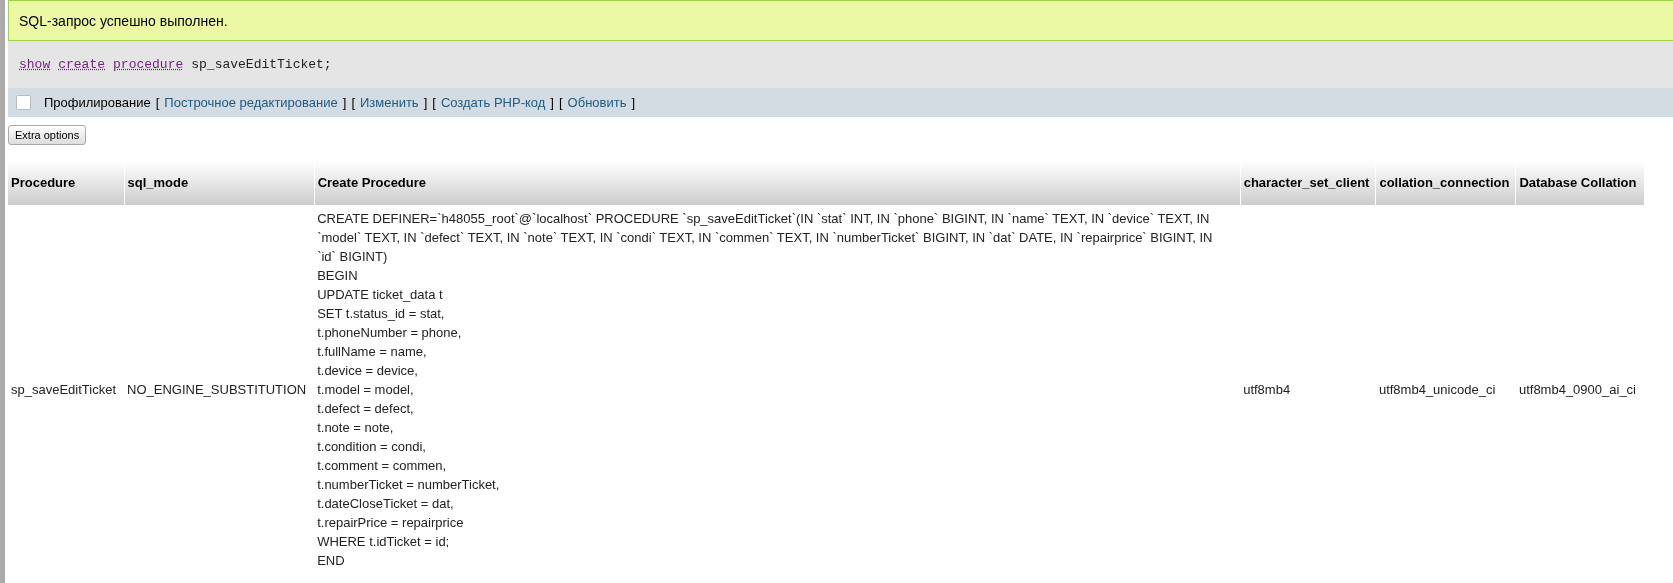  Describe the element at coordinates (366, 409) in the screenshot. I see `code-line: t.defect = defect,` at that location.